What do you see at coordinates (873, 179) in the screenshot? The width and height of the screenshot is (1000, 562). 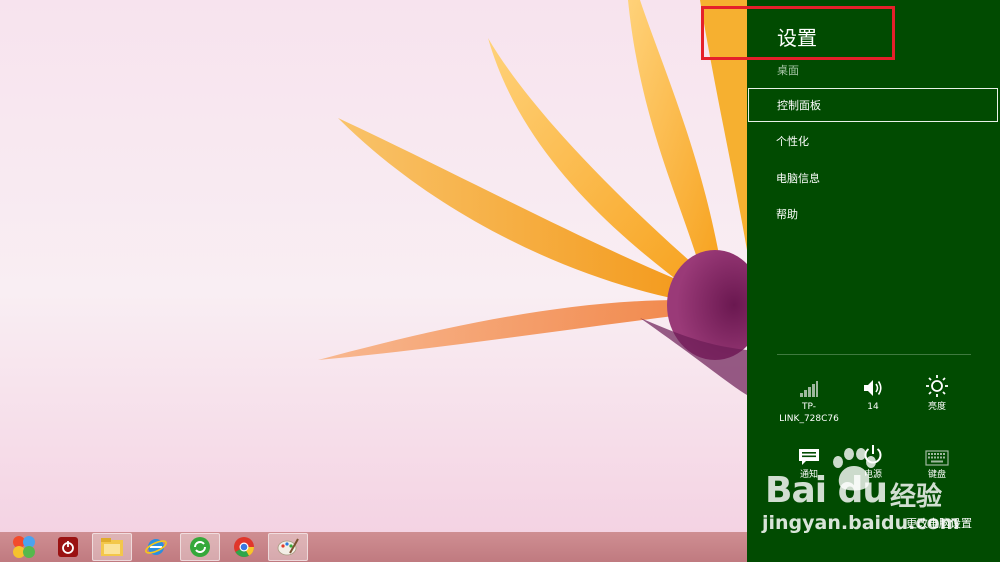 I see `menu-item-pc-info: 电脑信息` at bounding box center [873, 179].